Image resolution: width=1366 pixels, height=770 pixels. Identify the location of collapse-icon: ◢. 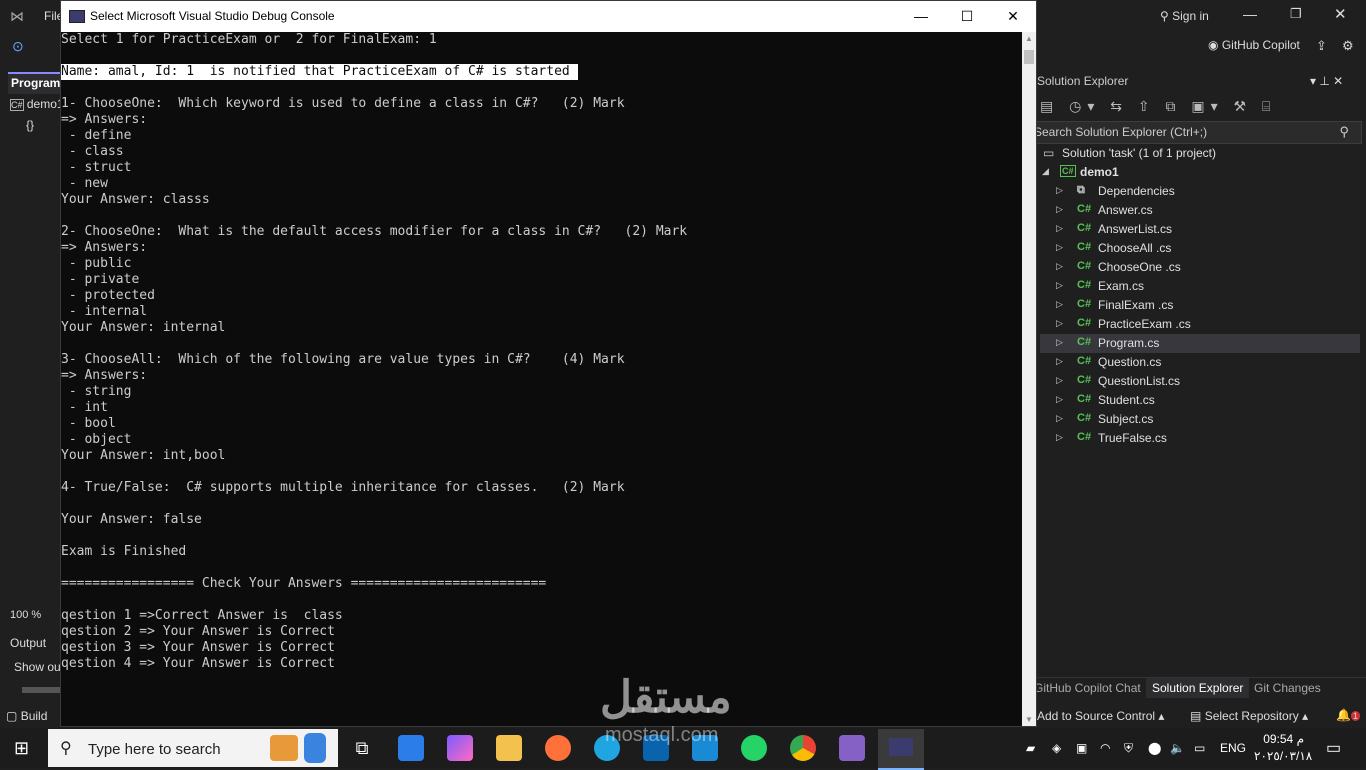
(1045, 171).